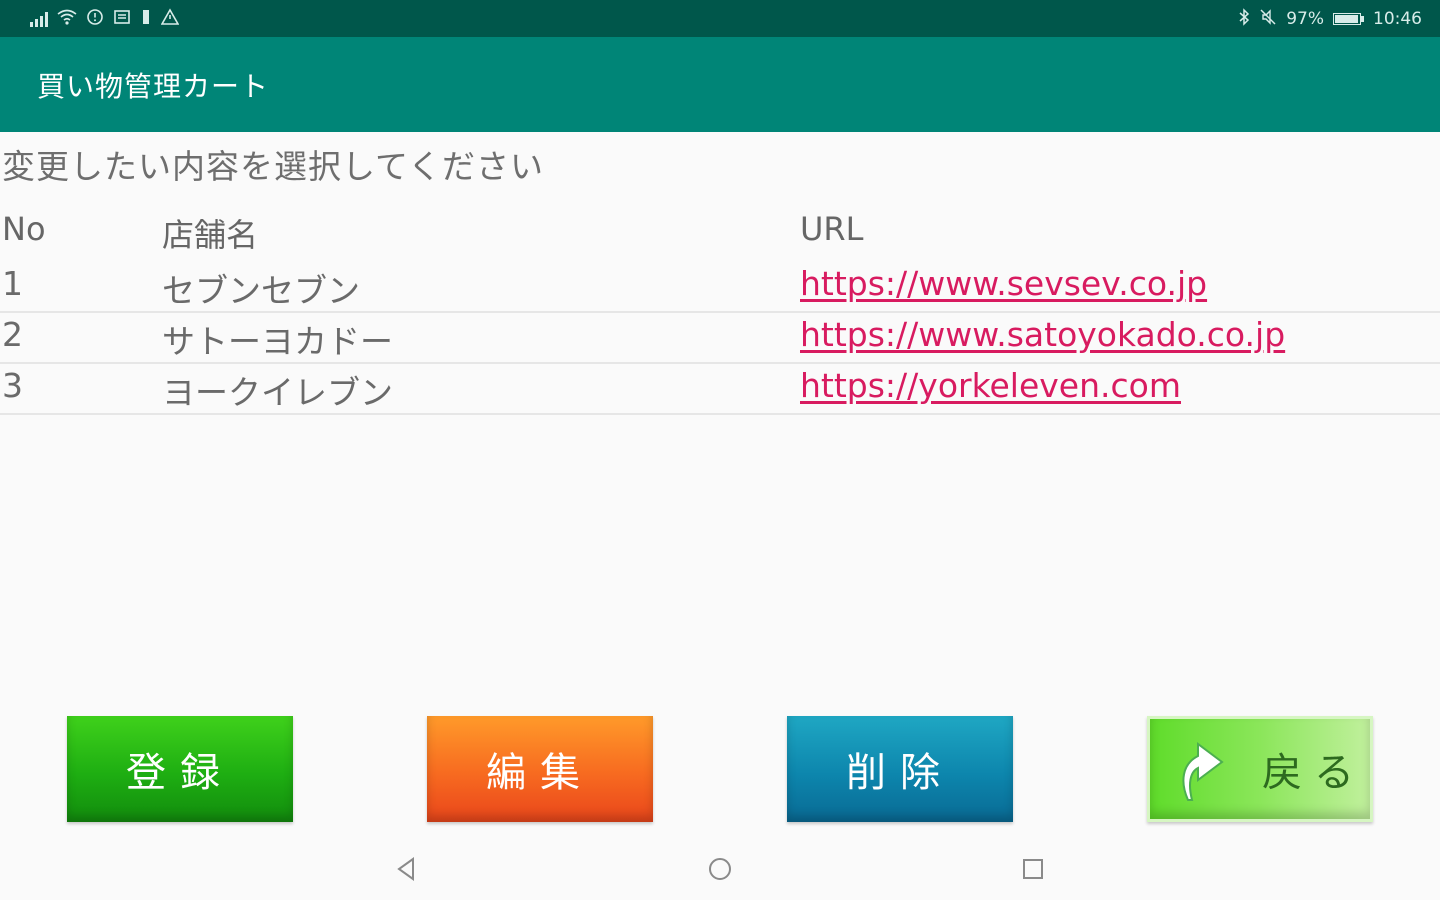 The image size is (1440, 900). Describe the element at coordinates (1348, 18) in the screenshot. I see `battery-icon` at that location.